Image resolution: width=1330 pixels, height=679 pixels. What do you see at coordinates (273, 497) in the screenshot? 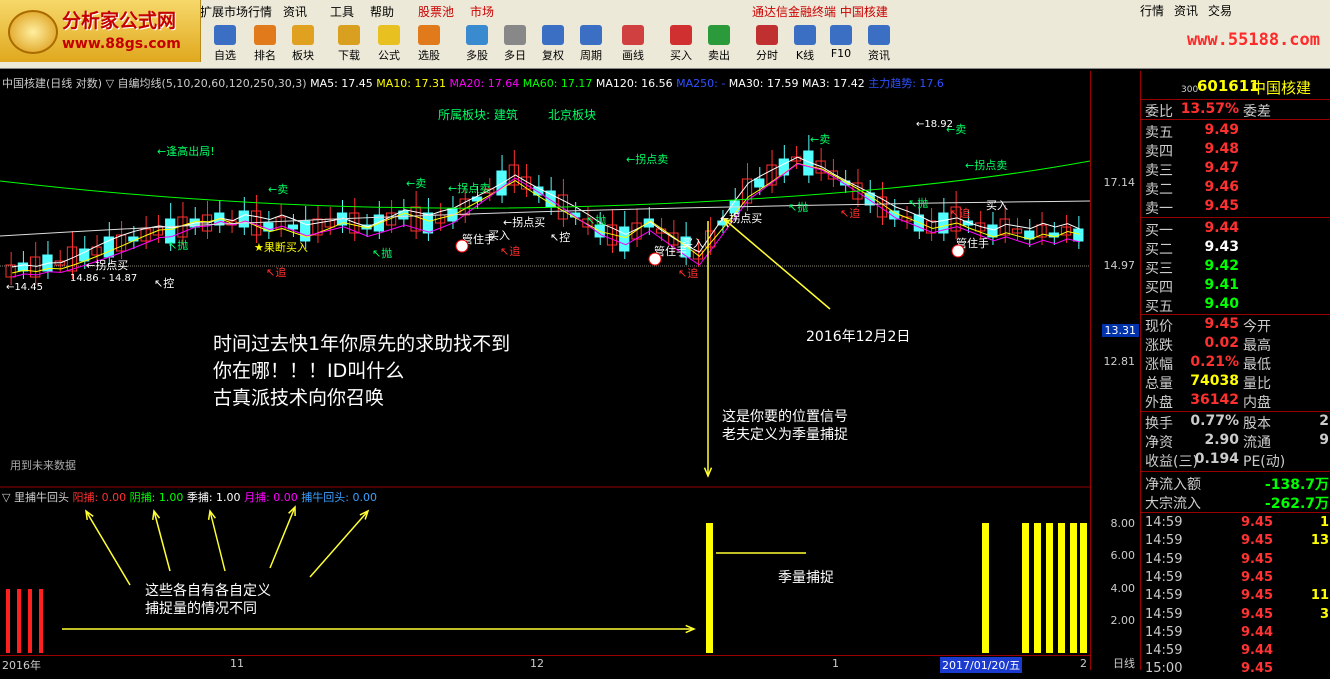
I see `indicator-value-3: 月捕: 0.00` at bounding box center [273, 497].